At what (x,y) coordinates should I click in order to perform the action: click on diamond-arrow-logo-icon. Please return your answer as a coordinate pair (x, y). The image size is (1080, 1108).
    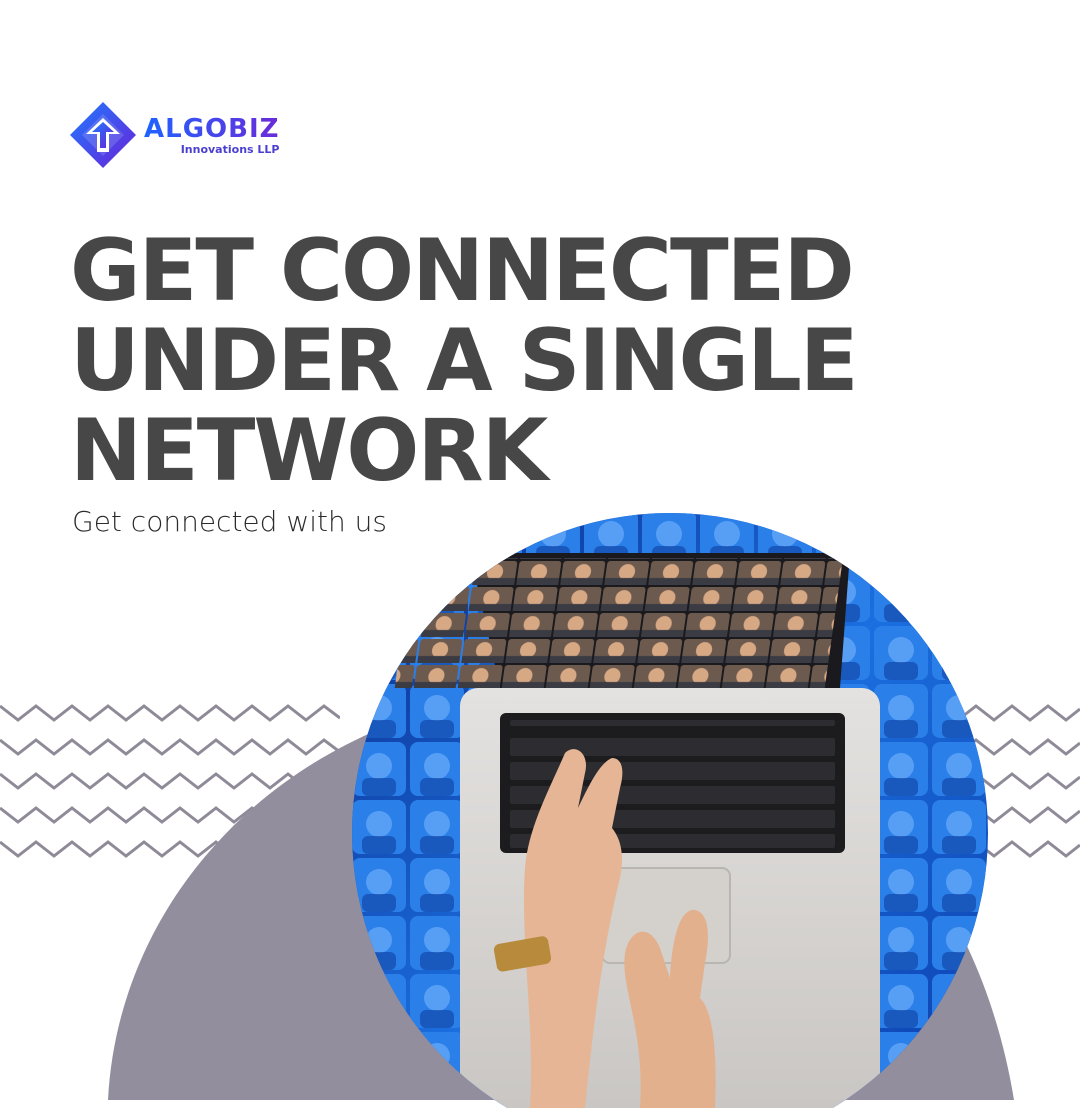
    Looking at the image, I should click on (103, 135).